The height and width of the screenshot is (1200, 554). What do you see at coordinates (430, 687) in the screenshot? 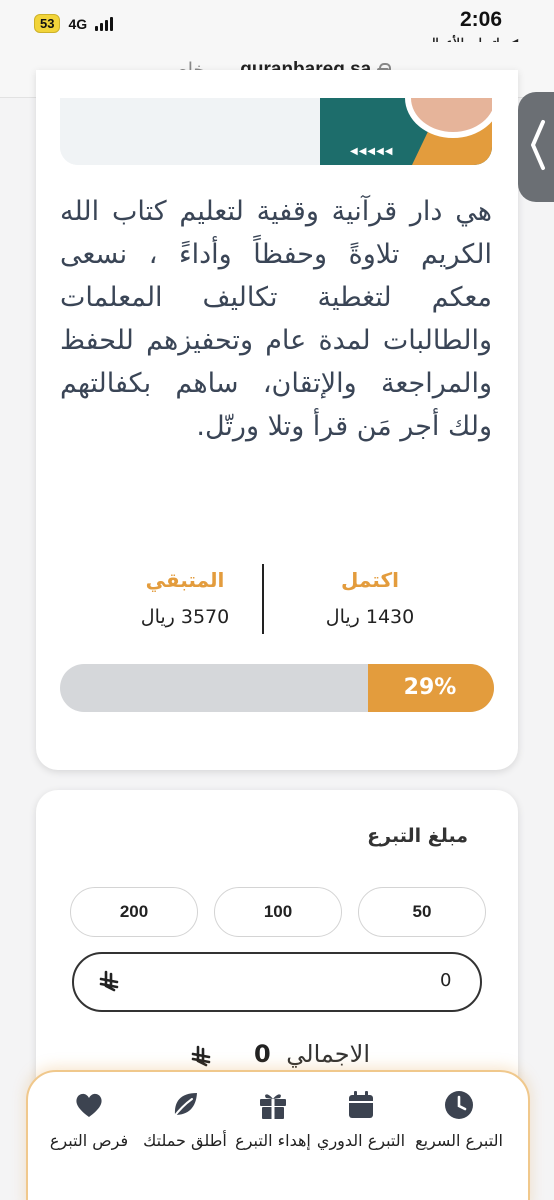
I see `progress-percent: 29%` at bounding box center [430, 687].